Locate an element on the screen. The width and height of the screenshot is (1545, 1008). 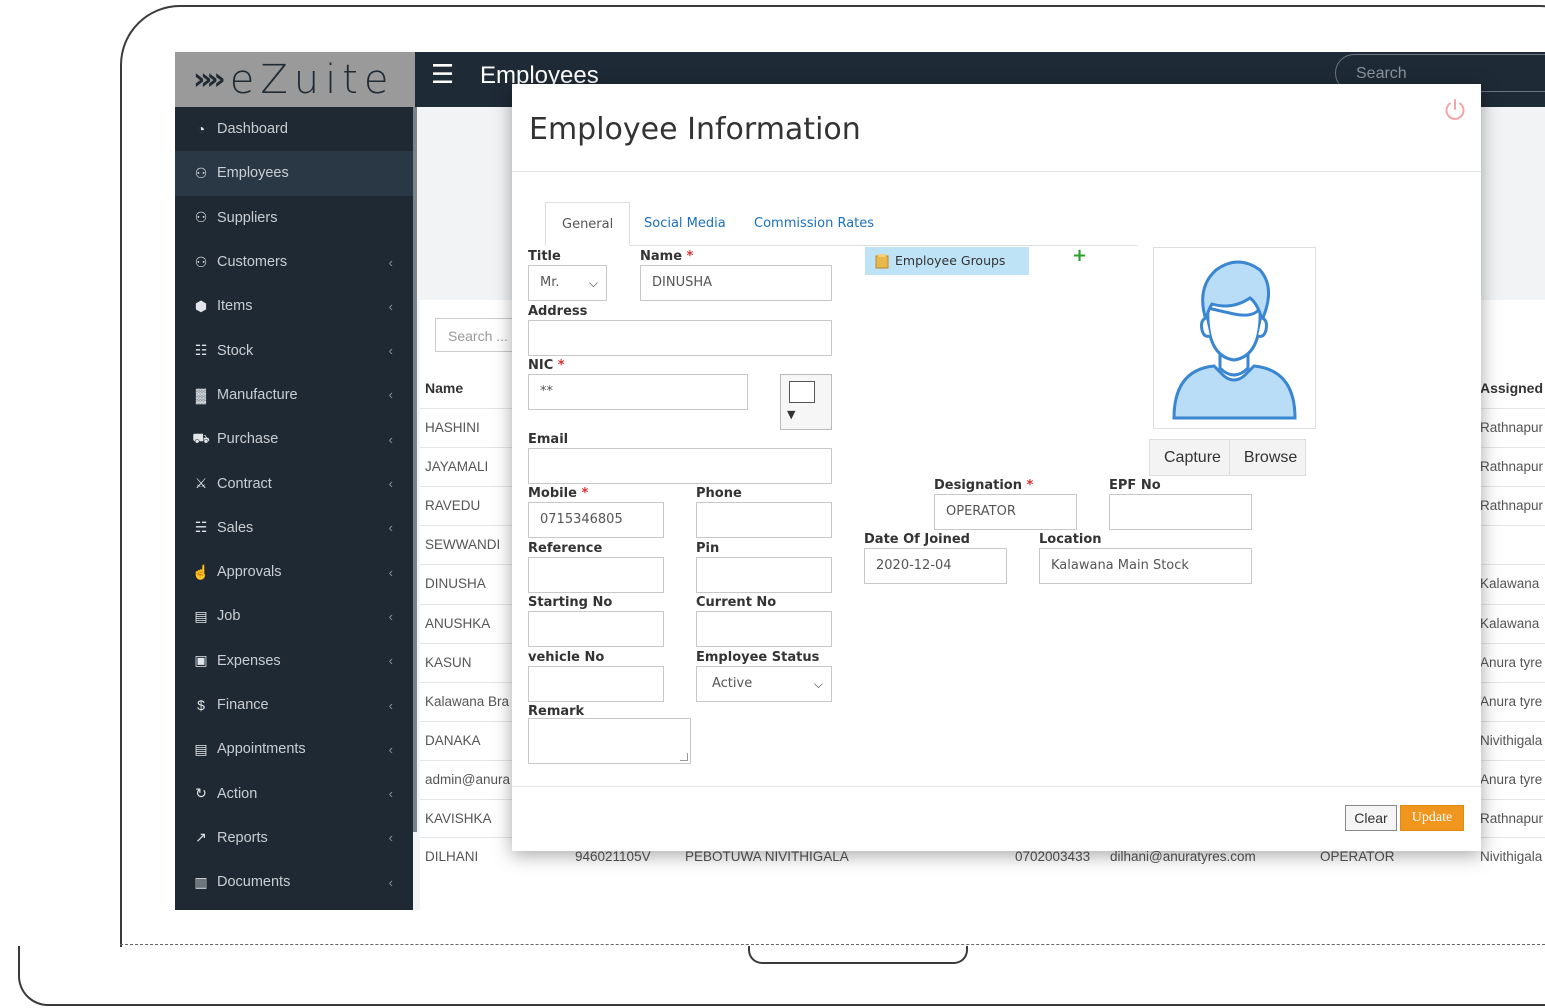
update-button: Update is located at coordinates (1432, 818).